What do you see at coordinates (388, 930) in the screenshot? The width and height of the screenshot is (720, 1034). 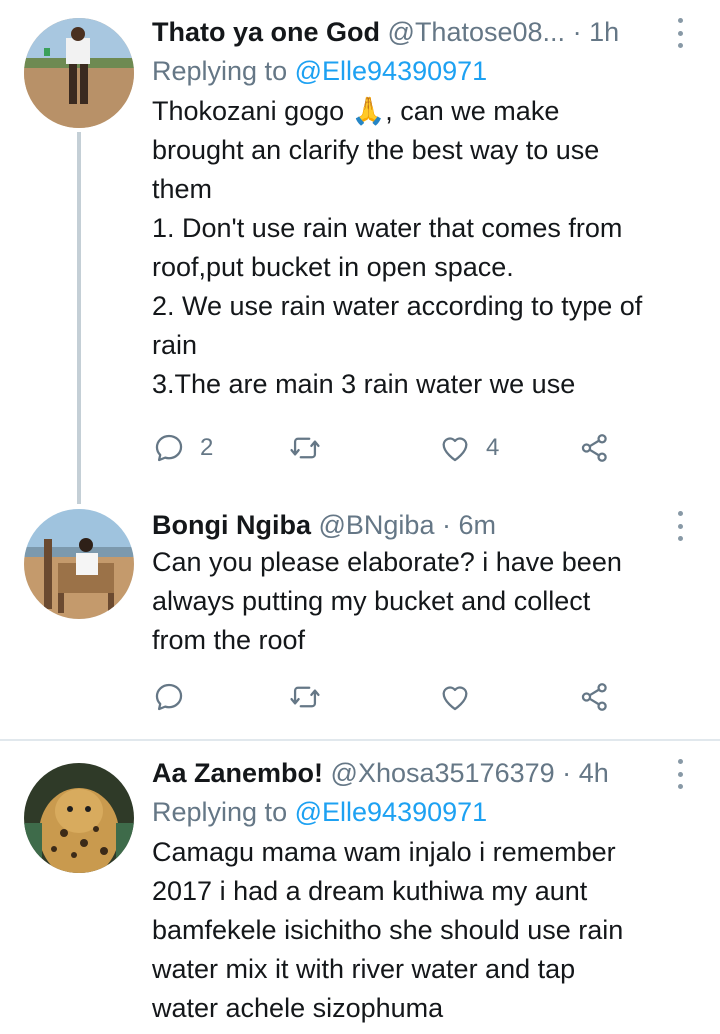 I see `tweet-line: bamfekele isichitho she should use rain` at bounding box center [388, 930].